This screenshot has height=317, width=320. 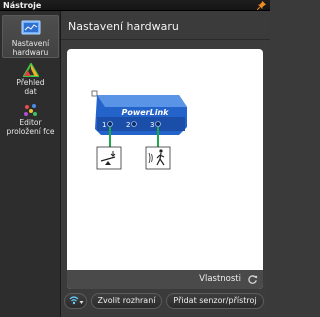 I want to click on sidebar-item-label: Přehled dat, so click(x=30, y=87).